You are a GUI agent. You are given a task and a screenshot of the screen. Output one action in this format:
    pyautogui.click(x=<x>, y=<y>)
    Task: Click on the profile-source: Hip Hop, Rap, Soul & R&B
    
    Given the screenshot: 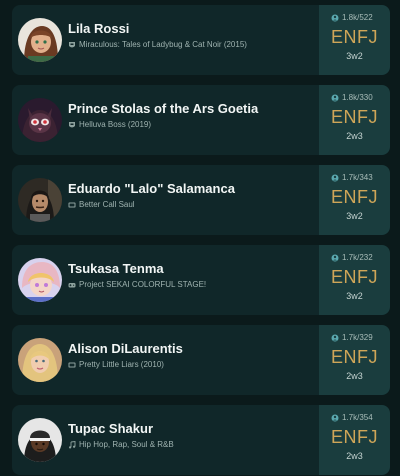 What is the action you would take?
    pyautogui.click(x=121, y=444)
    